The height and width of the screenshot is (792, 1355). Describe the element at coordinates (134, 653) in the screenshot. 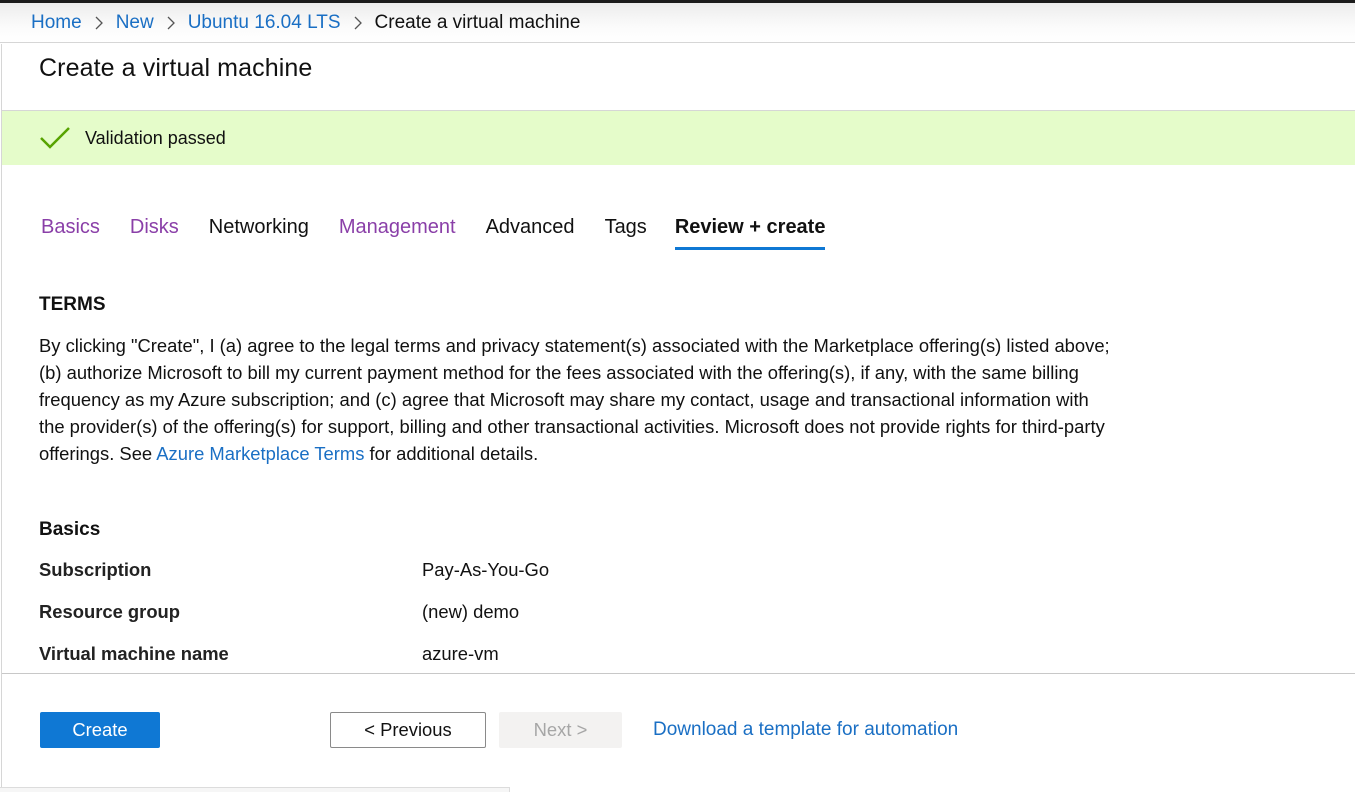

I see `summary-label: Virtual machine name` at that location.